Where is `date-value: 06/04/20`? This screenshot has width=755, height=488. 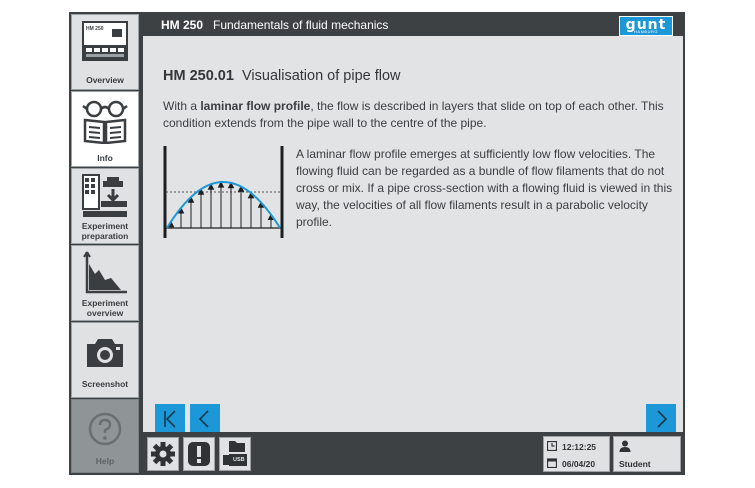 date-value: 06/04/20 is located at coordinates (579, 464).